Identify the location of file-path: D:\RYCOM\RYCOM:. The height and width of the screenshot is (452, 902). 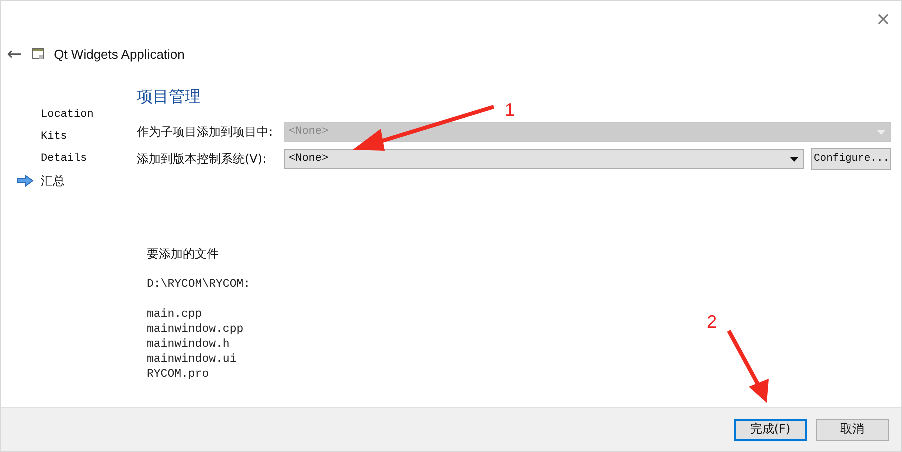
(199, 284).